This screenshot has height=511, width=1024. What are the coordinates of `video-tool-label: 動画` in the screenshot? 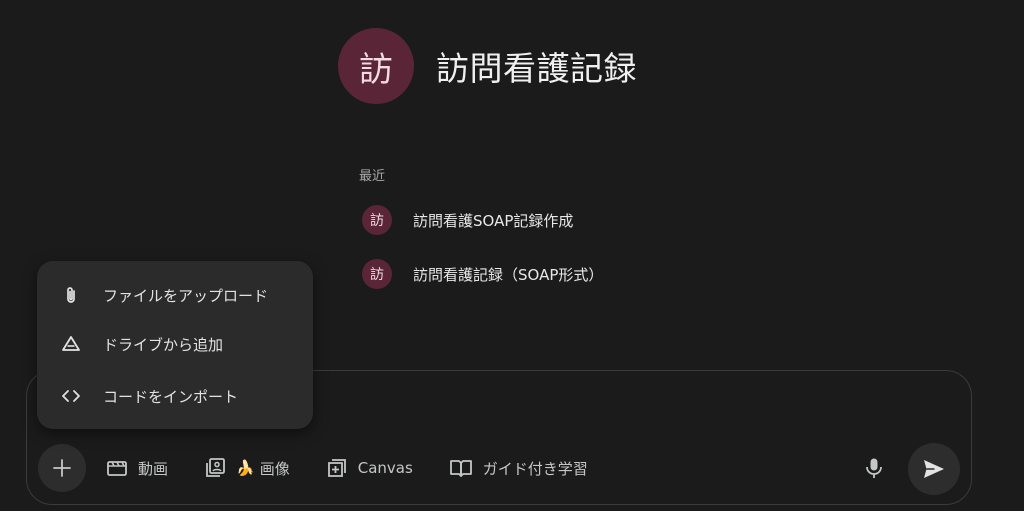 It's located at (153, 468).